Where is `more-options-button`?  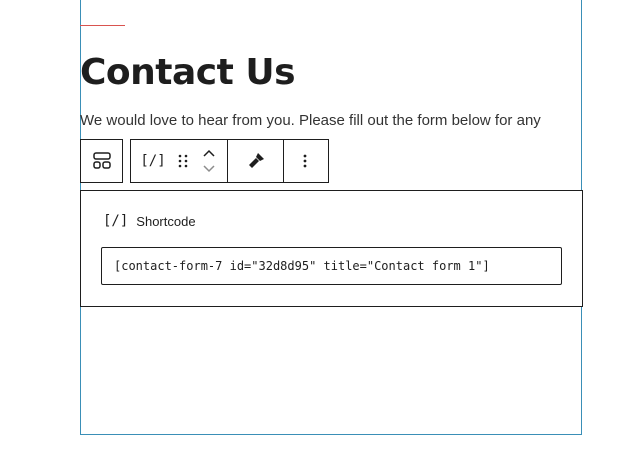
more-options-button is located at coordinates (305, 161).